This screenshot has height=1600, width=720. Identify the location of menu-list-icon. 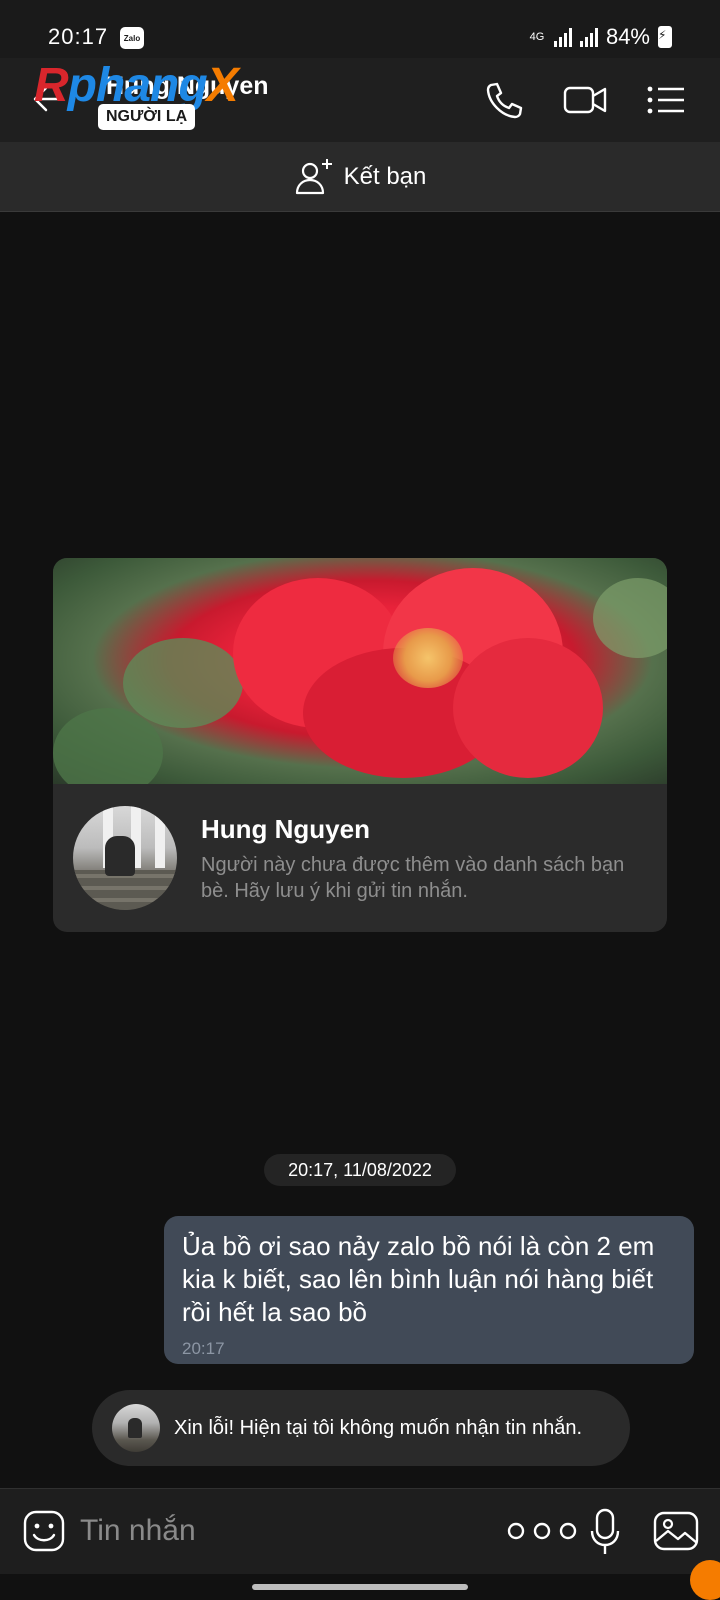
(666, 100).